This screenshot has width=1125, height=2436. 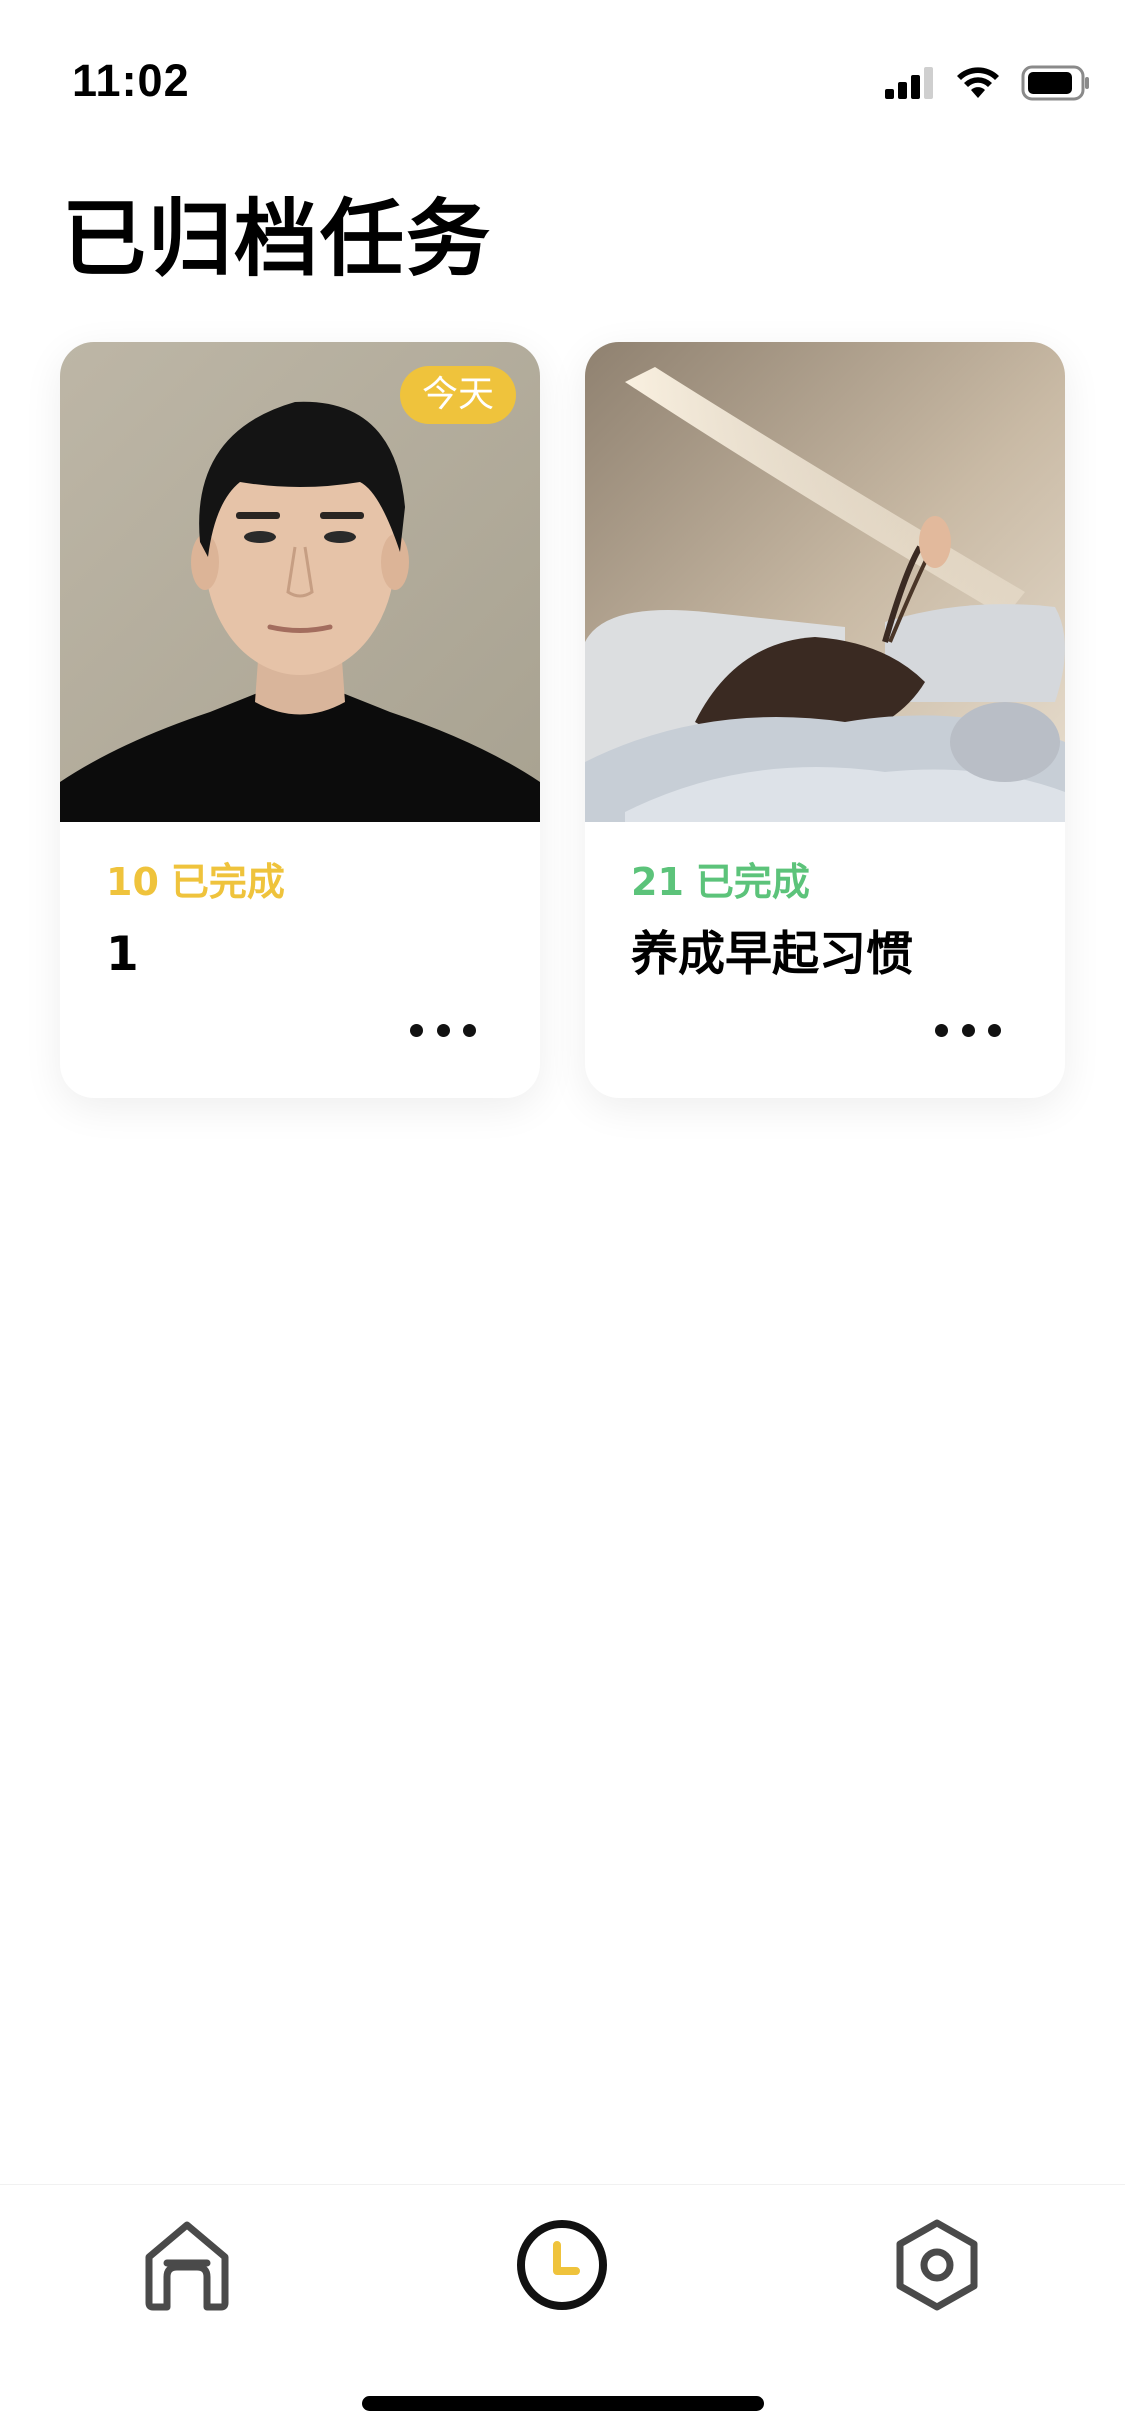 I want to click on clock-icon, so click(x=562, y=2265).